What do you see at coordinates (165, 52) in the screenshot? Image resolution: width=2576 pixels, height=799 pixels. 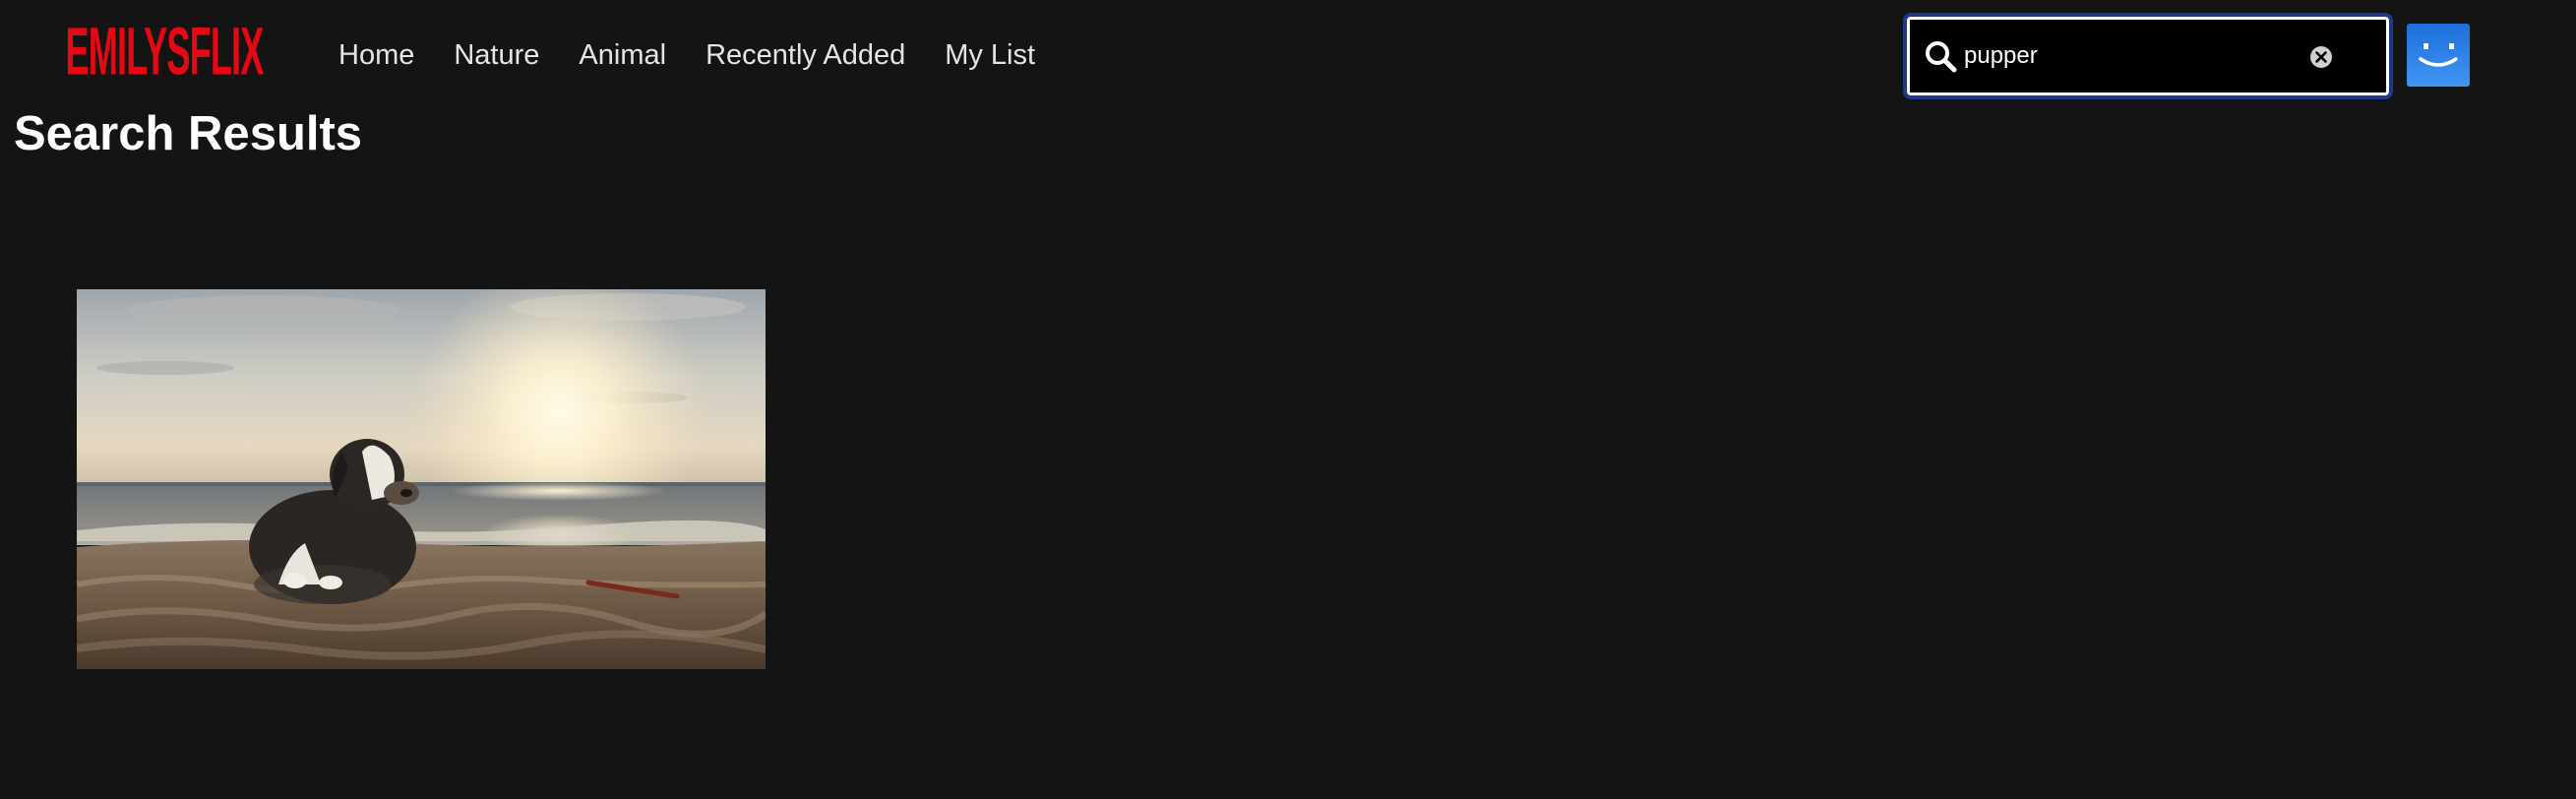 I see `brand-logo: EMILYSFLIX` at bounding box center [165, 52].